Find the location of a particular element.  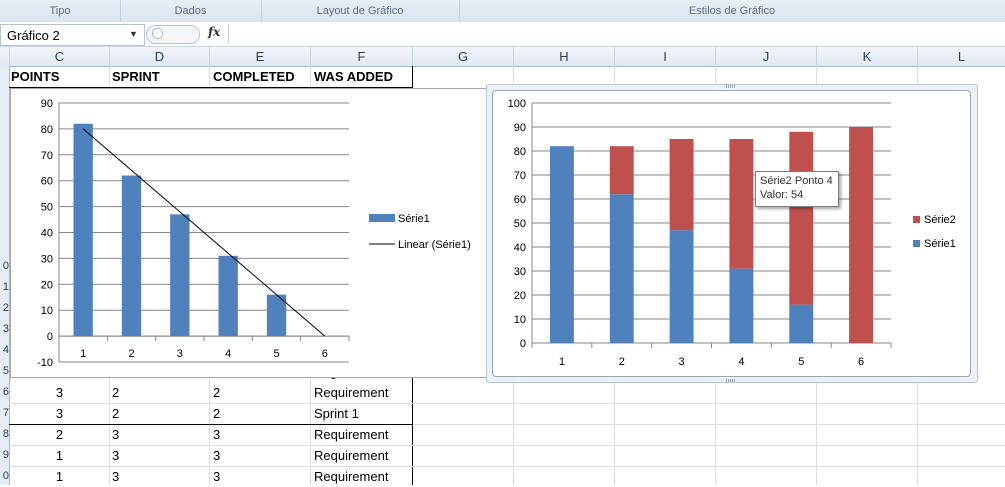

row-headers: 0 1 2 3 4 5 6 7 8 9 0 is located at coordinates (5, 275).